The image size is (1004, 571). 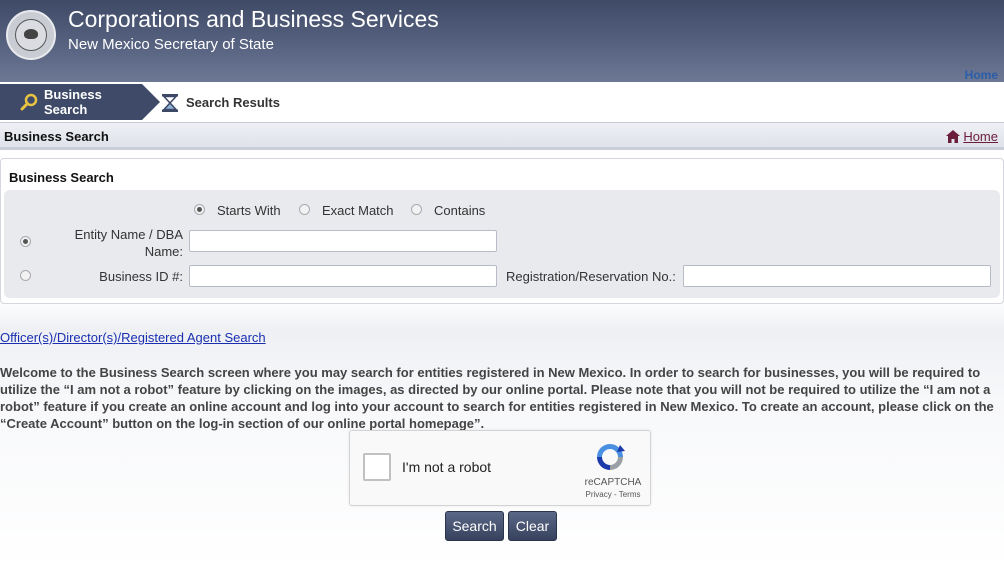 What do you see at coordinates (29, 102) in the screenshot?
I see `magnifier-icon` at bounding box center [29, 102].